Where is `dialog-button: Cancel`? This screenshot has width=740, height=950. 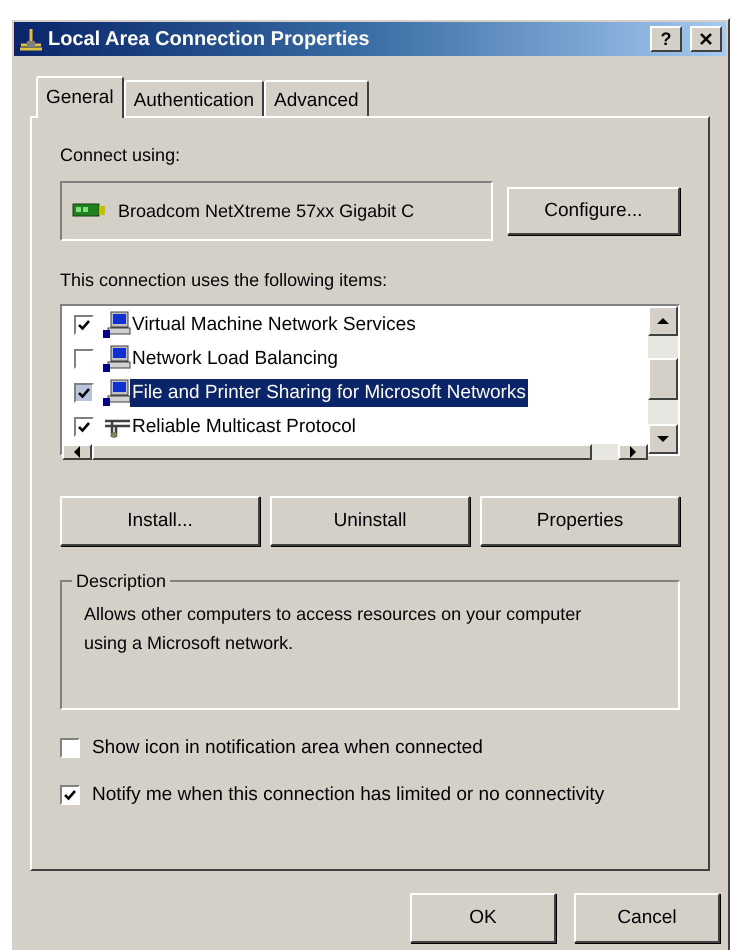 dialog-button: Cancel is located at coordinates (647, 918).